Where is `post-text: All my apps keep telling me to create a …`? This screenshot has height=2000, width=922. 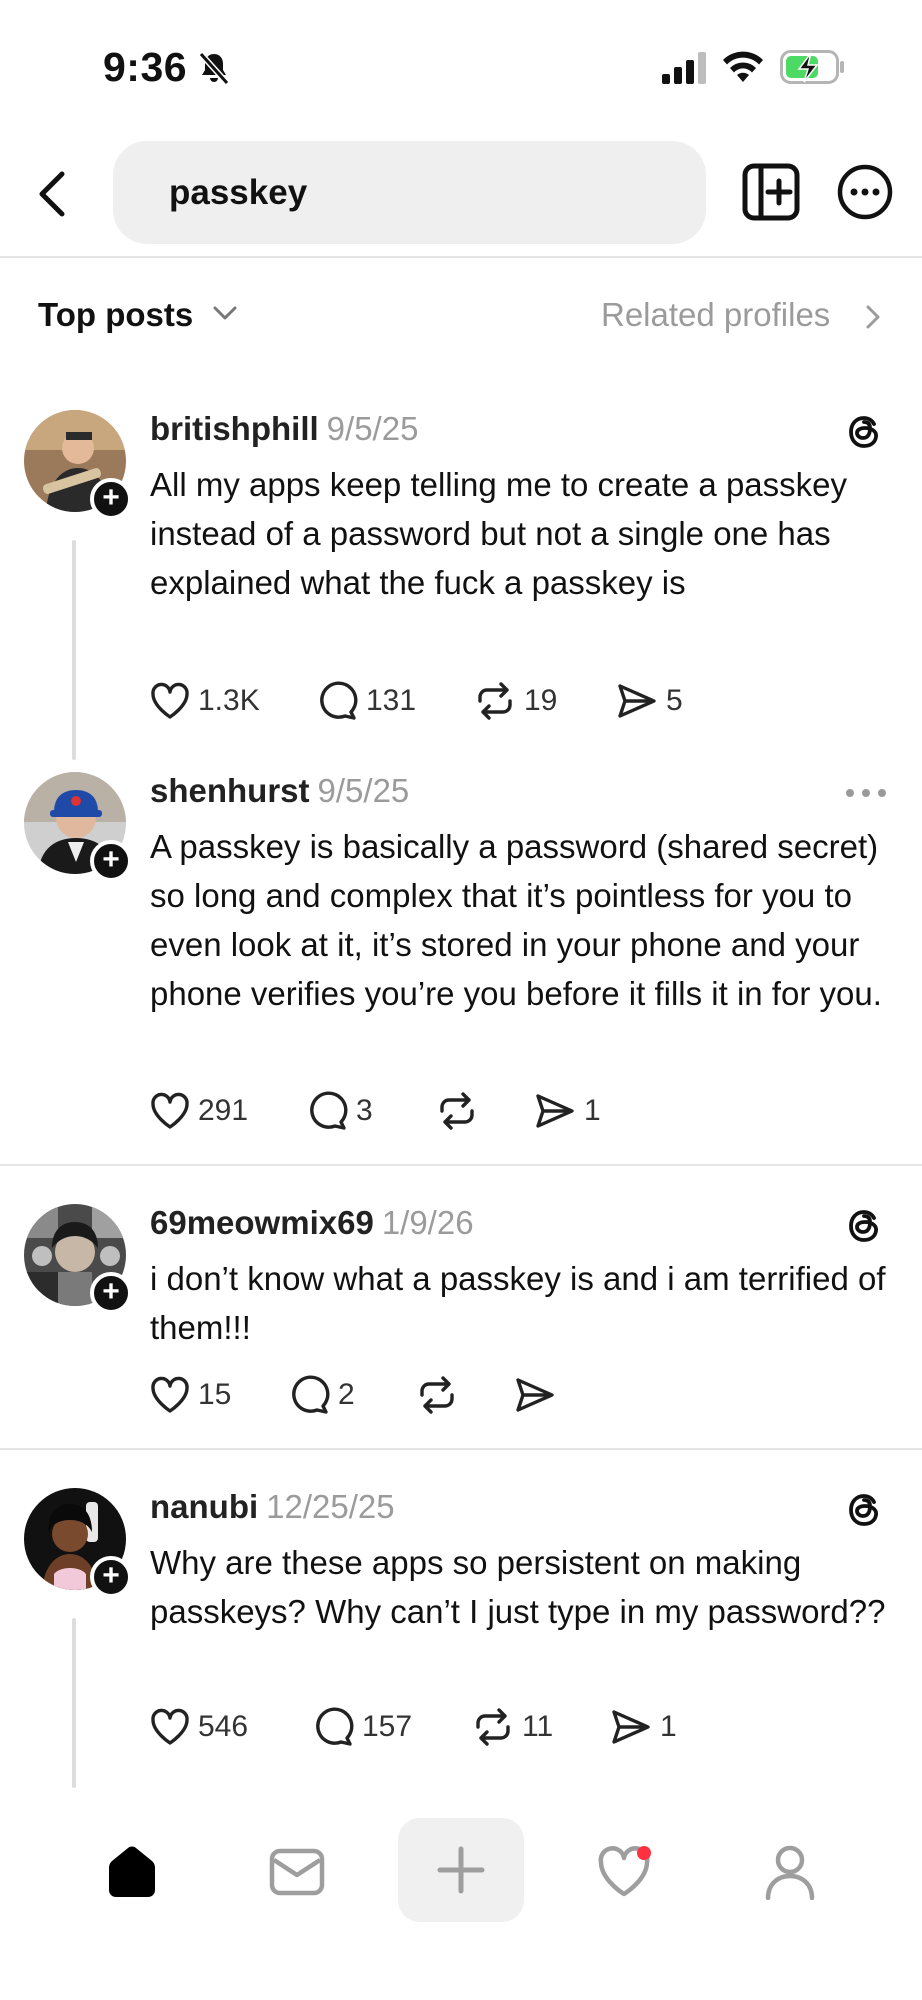 post-text: All my apps keep telling me to create a … is located at coordinates (499, 533).